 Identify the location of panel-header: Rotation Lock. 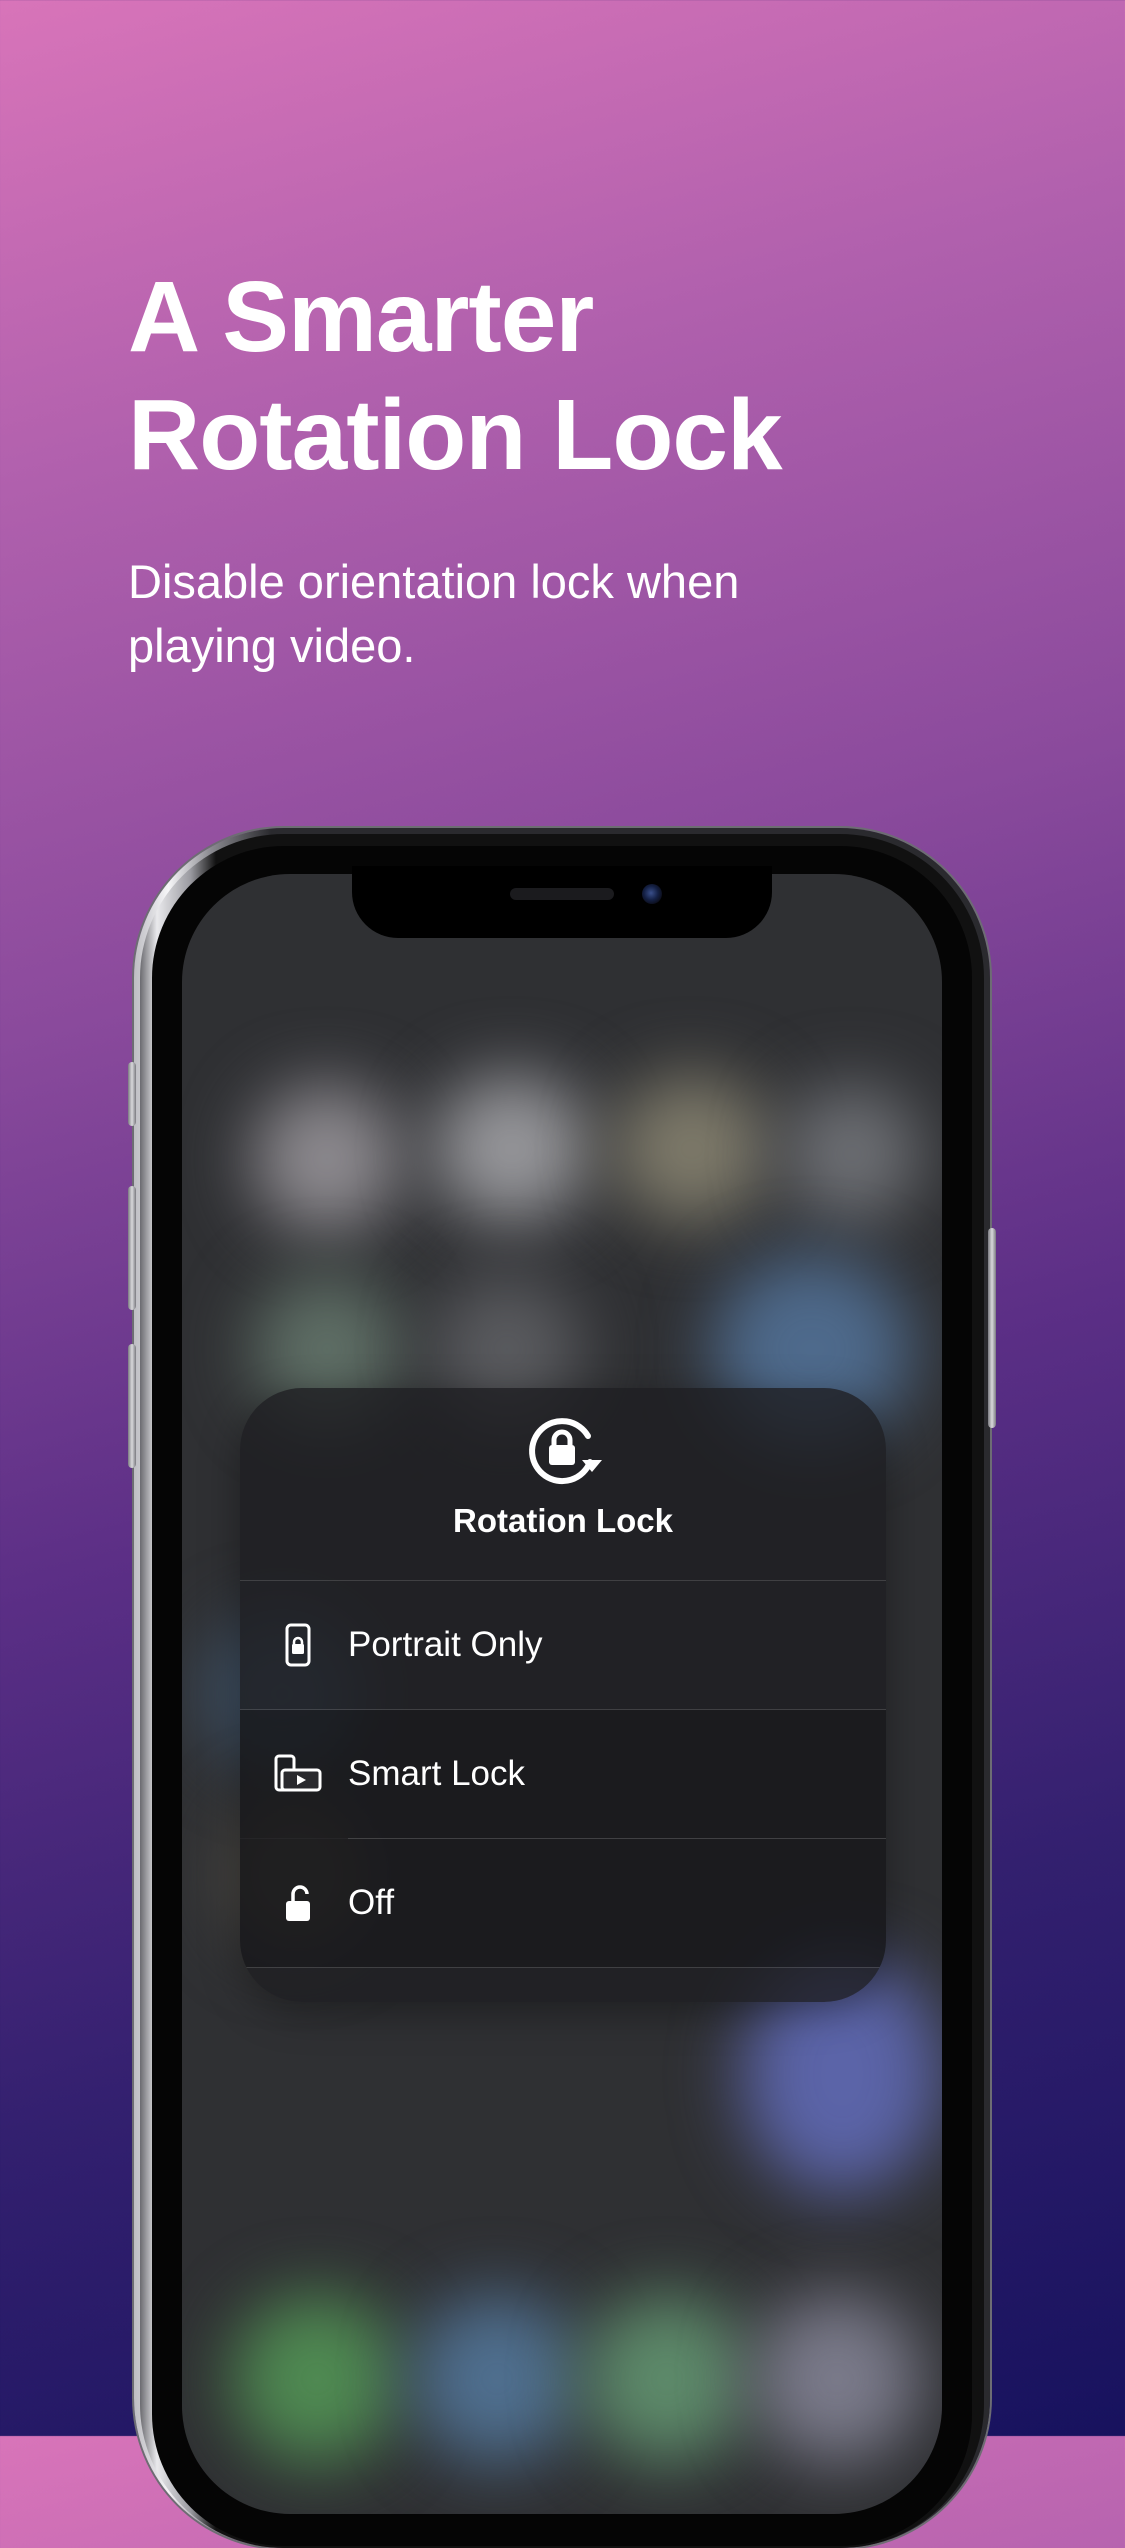
(563, 1484).